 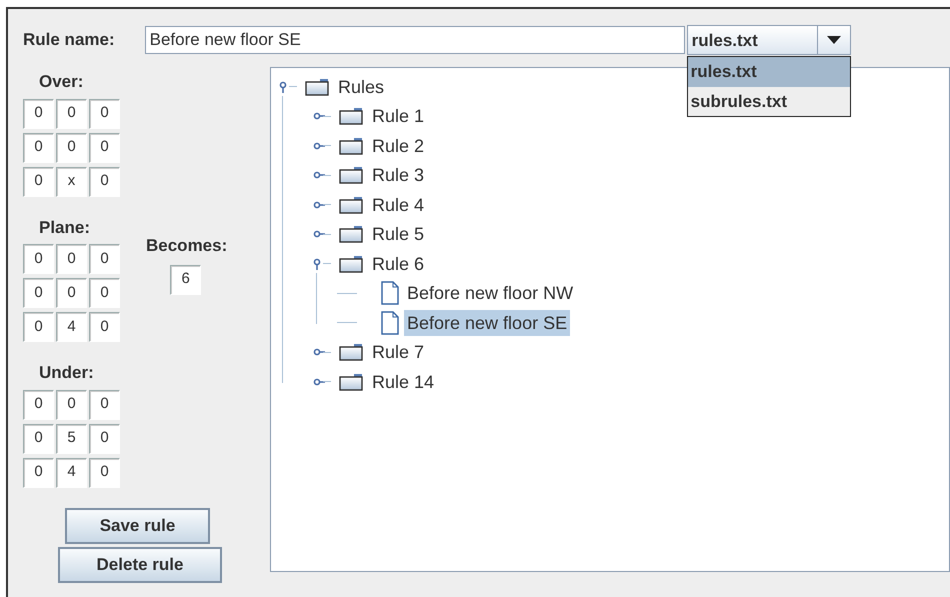 What do you see at coordinates (361, 87) in the screenshot?
I see `tree-item: Rules` at bounding box center [361, 87].